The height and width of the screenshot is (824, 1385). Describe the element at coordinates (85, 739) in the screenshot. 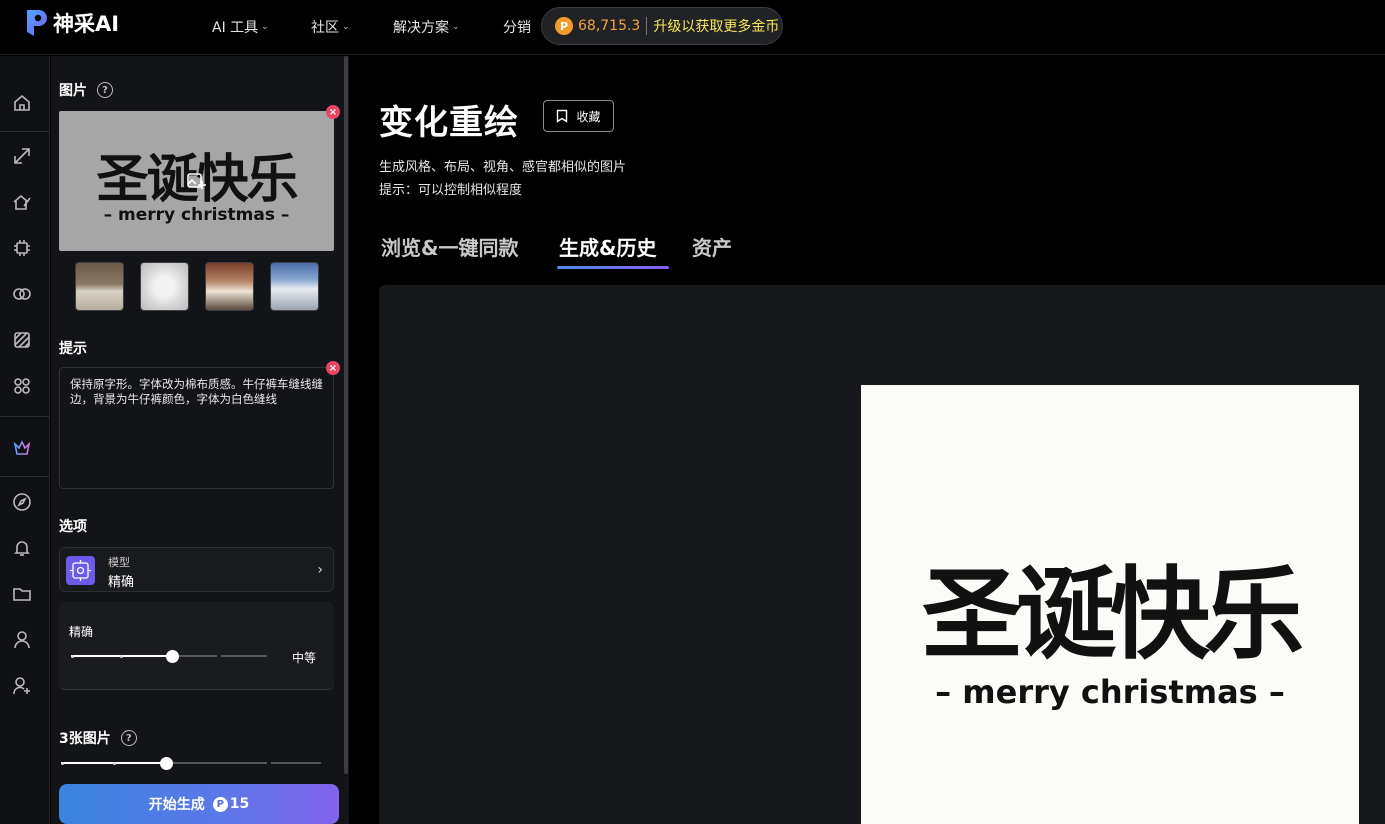

I see `count-section-label: 3张图片` at that location.